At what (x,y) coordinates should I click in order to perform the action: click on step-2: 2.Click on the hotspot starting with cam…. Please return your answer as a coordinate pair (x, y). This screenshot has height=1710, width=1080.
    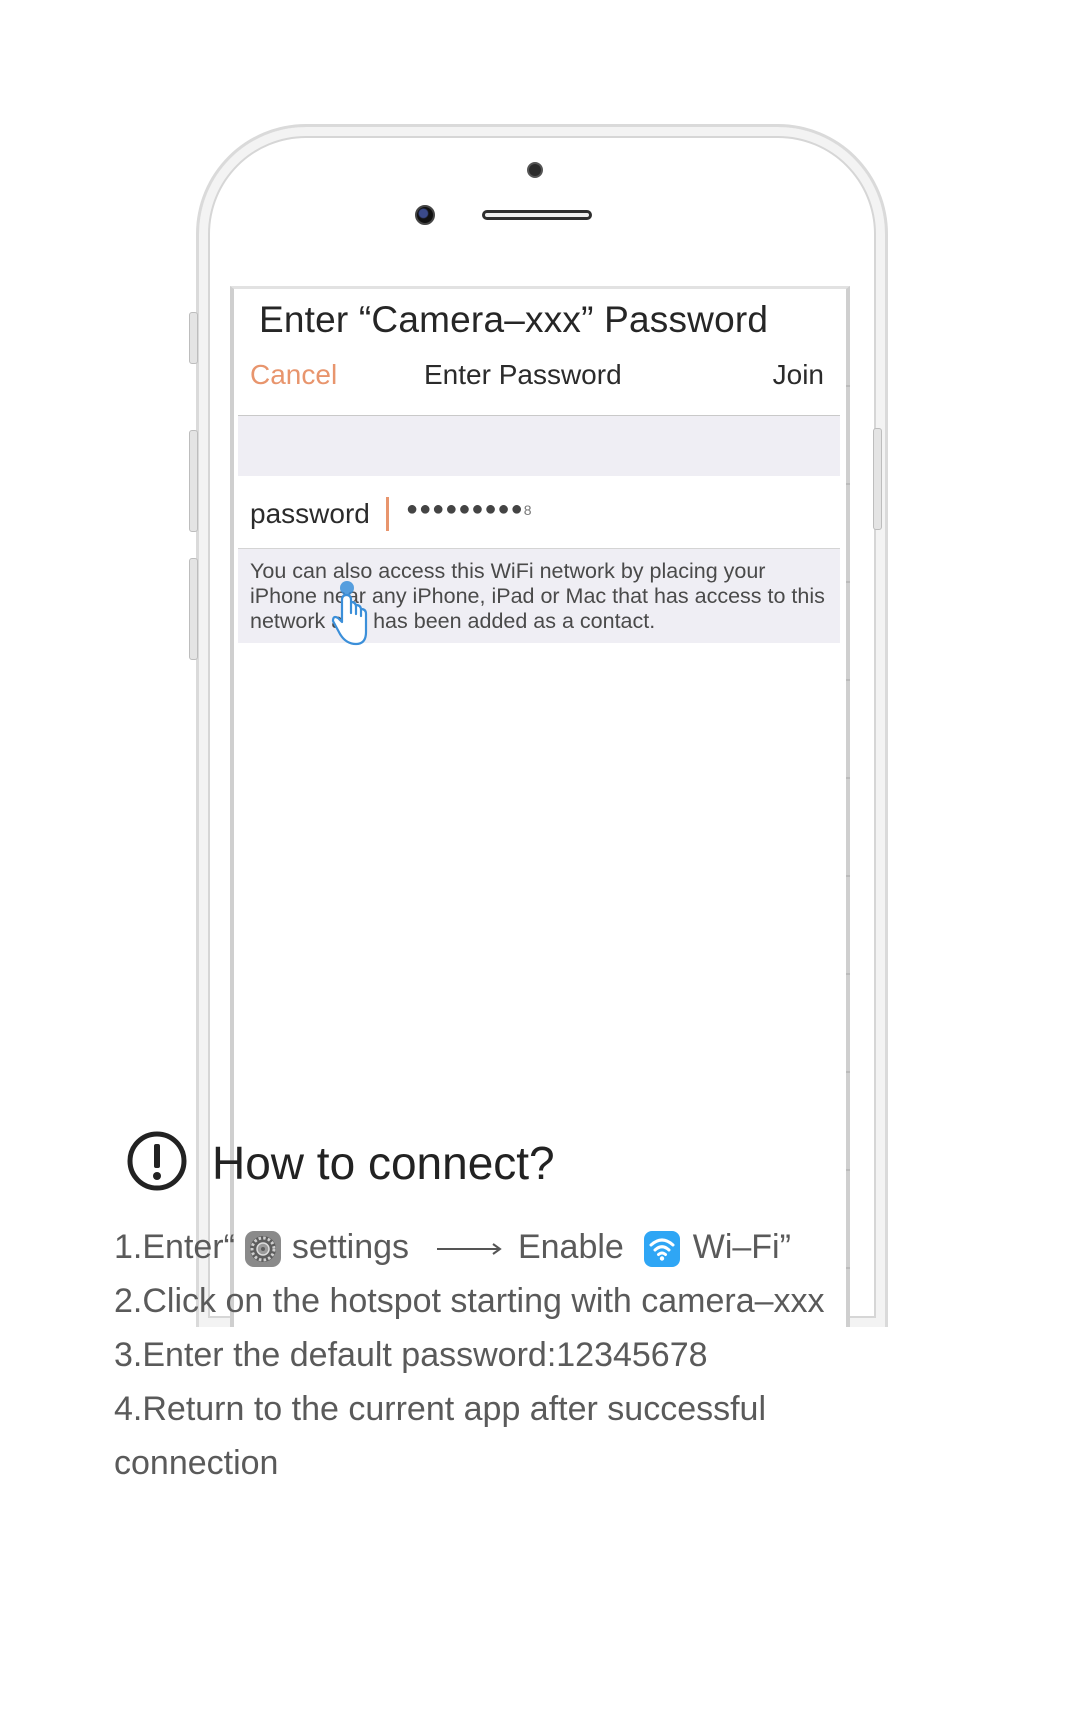
    Looking at the image, I should click on (469, 1301).